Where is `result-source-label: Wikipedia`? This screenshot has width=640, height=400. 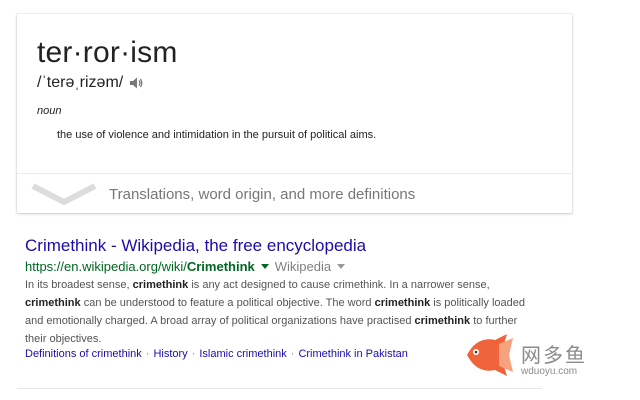
result-source-label: Wikipedia is located at coordinates (303, 266).